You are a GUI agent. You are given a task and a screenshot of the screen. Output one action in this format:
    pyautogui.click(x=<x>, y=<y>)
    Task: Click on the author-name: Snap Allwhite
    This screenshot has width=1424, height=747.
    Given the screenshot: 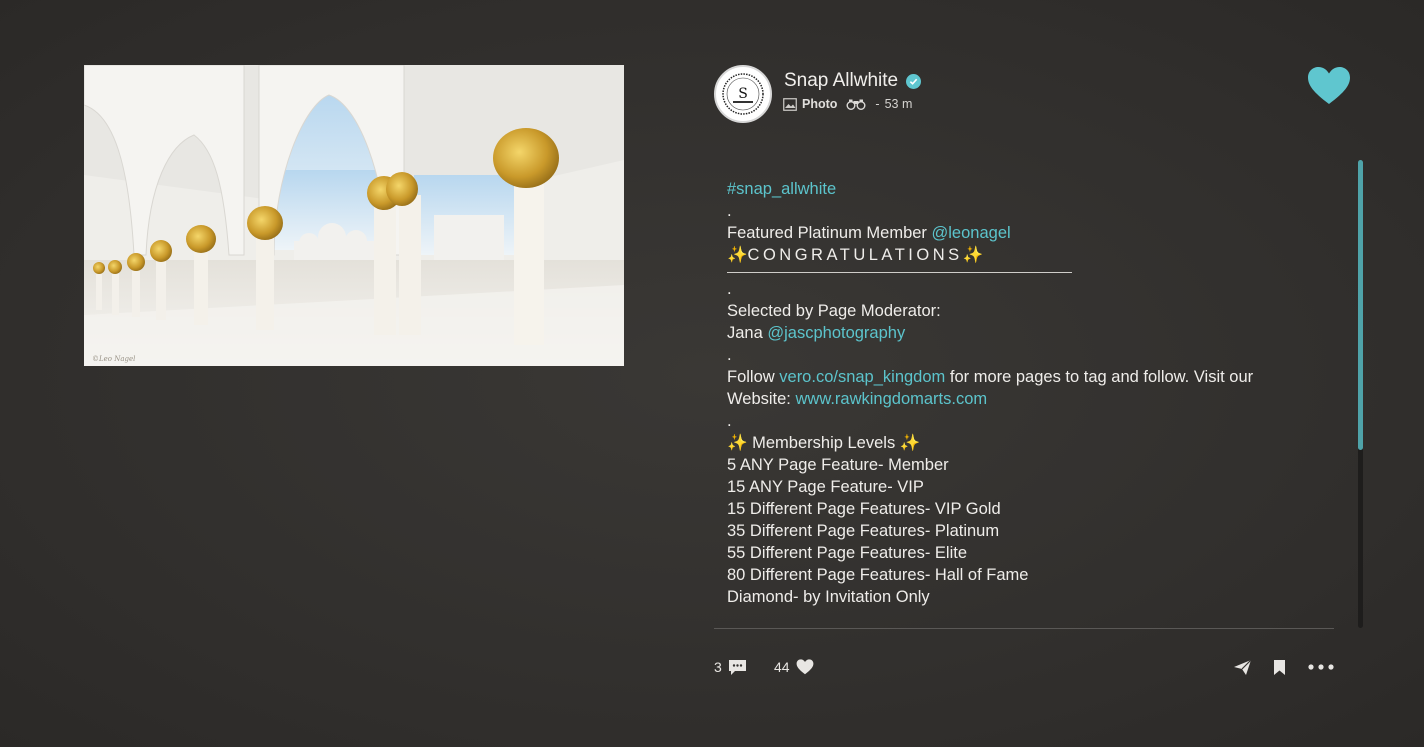 What is the action you would take?
    pyautogui.click(x=853, y=81)
    